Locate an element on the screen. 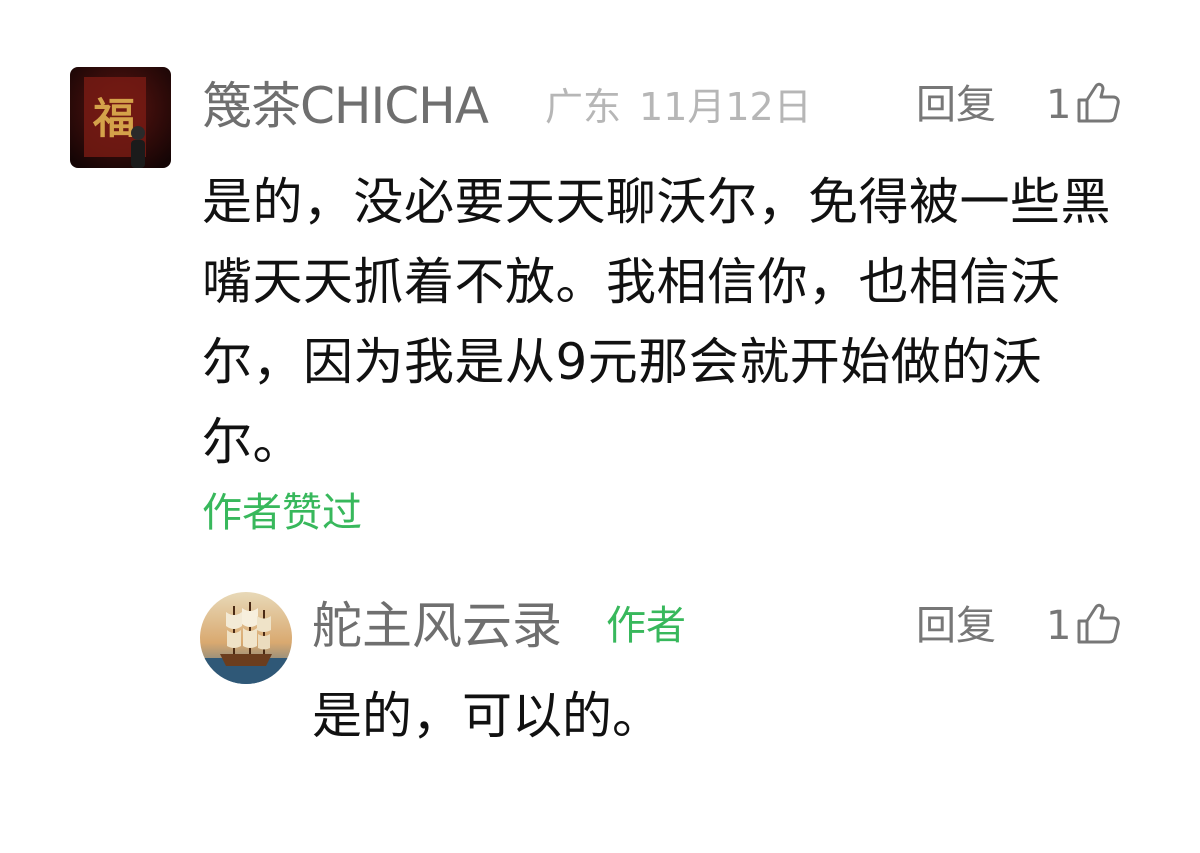 This screenshot has width=1200, height=853. username: 篾茶CHICHA is located at coordinates (345, 106).